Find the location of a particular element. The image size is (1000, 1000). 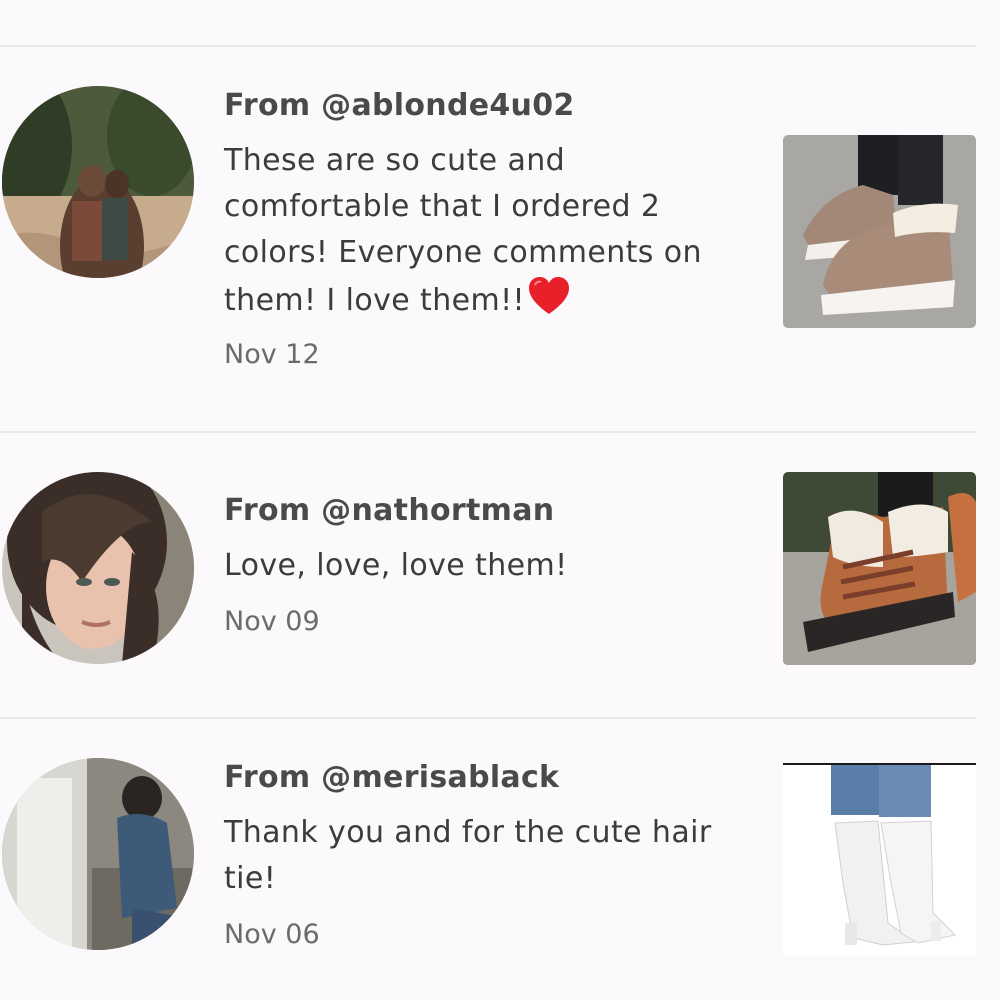

review-comment-text: Thank you and for the cute hair tie! is located at coordinates (468, 855).